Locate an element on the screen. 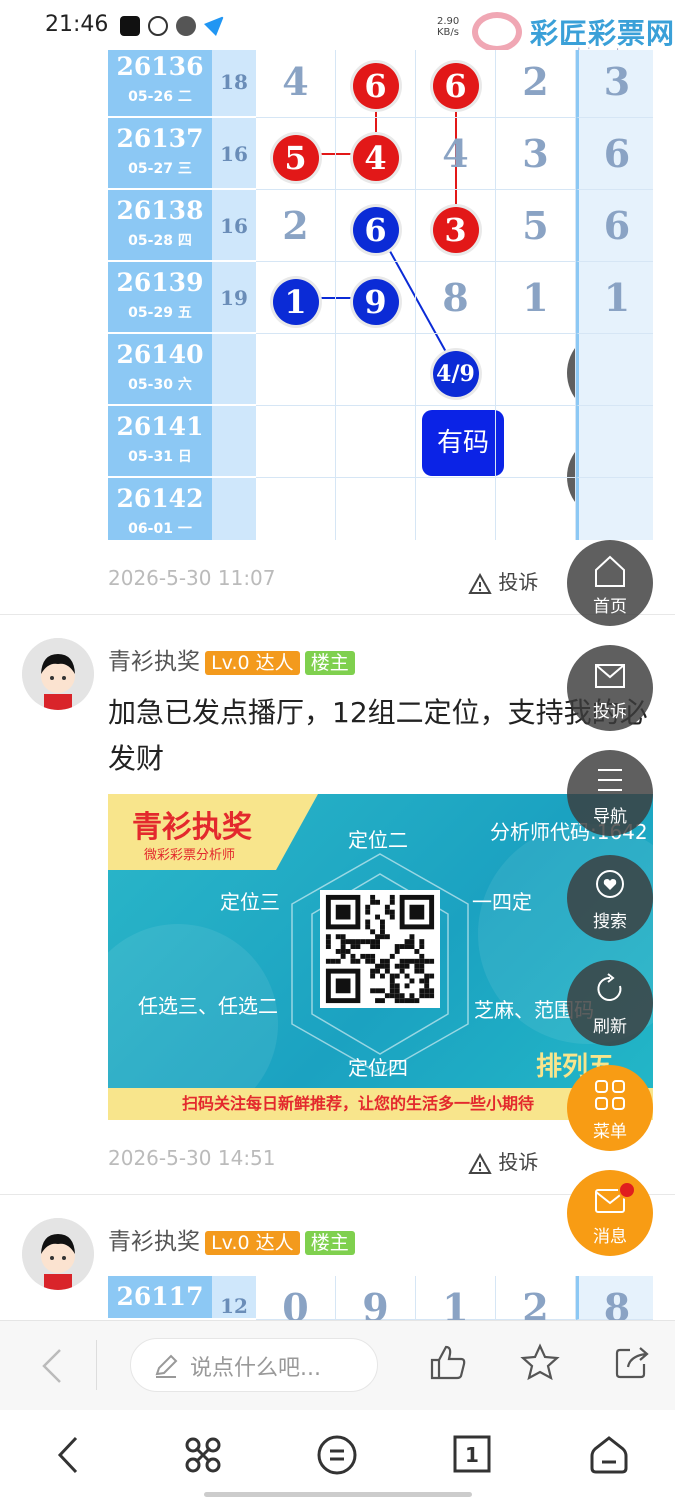  digit-cell: 3 is located at coordinates (614, 84).